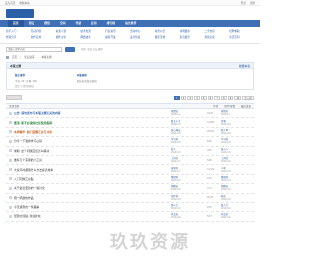 This screenshot has width=320, height=262. Describe the element at coordinates (92, 132) in the screenshot. I see `thread-title: 本周精华: 热门话题汇总与讨论` at that location.